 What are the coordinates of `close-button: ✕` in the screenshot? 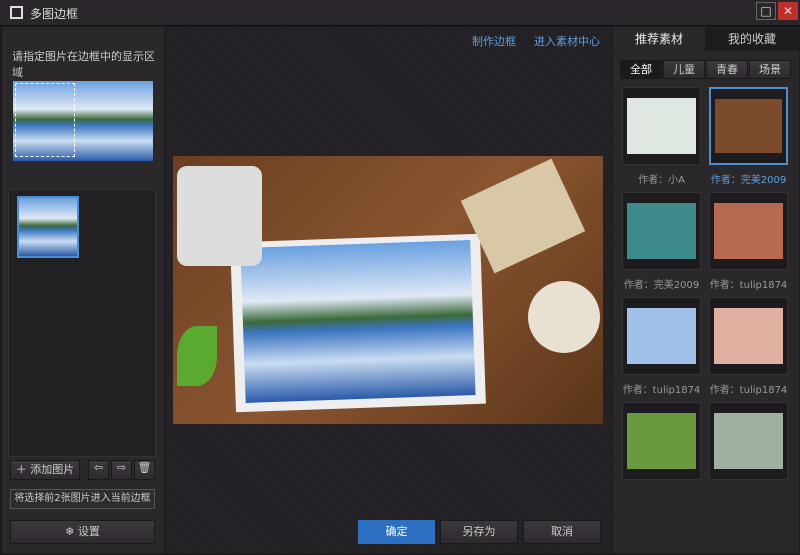 It's located at (788, 11).